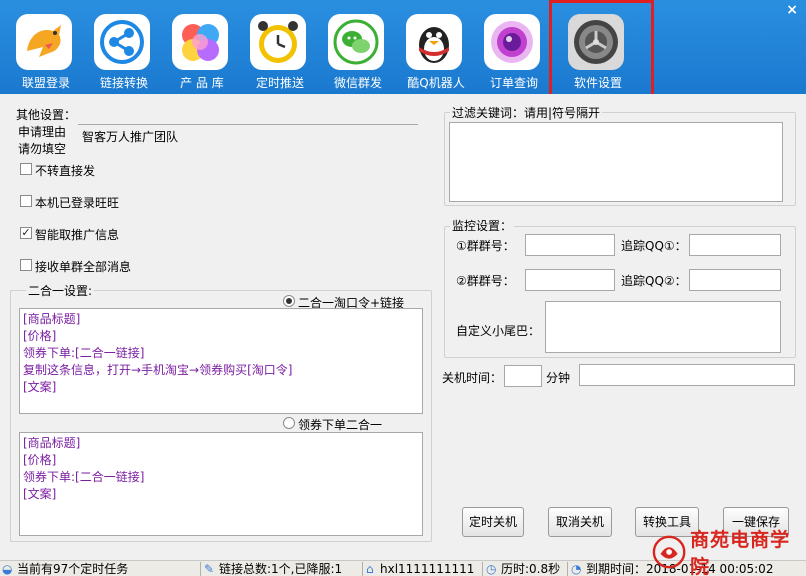 Image resolution: width=806 pixels, height=576 pixels. What do you see at coordinates (601, 54) in the screenshot?
I see `selection-highlight` at bounding box center [601, 54].